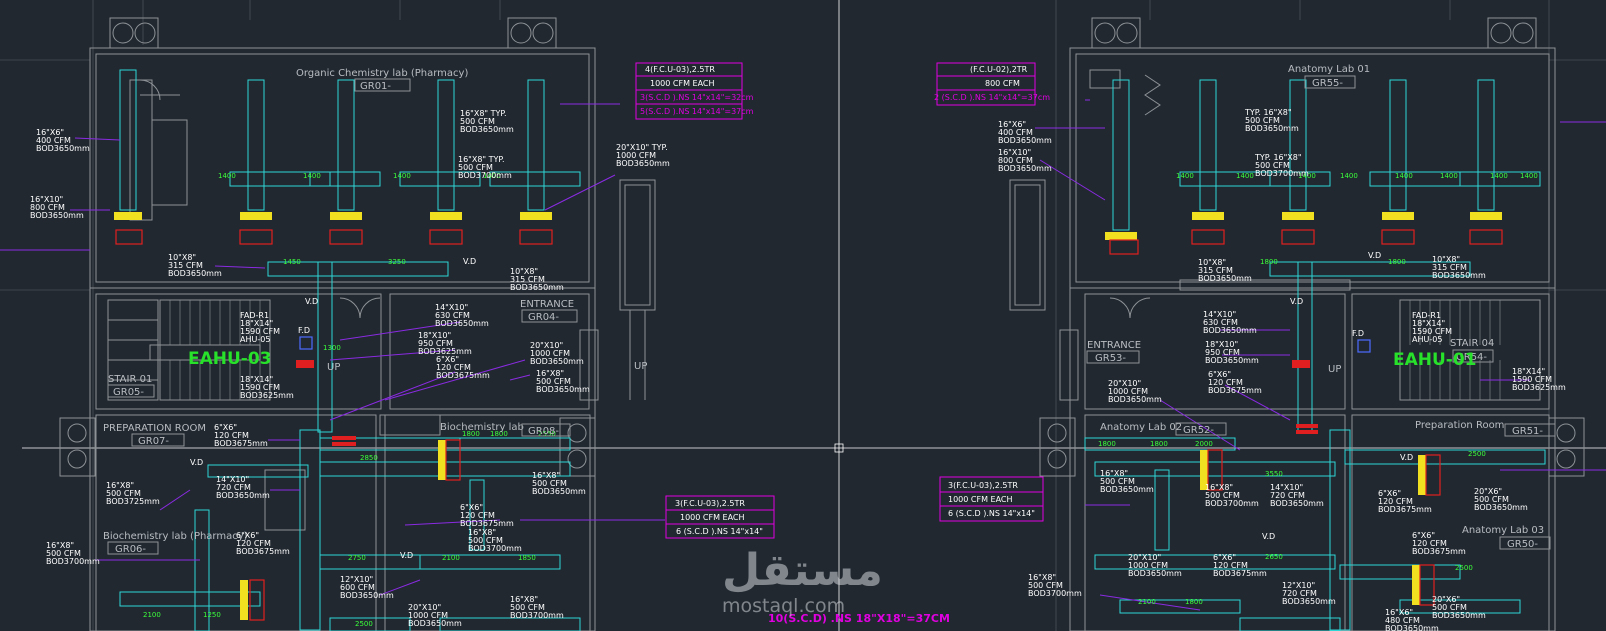  Describe the element at coordinates (445, 343) in the screenshot. I see `duct-size-label: 18"X10"950 CFMBOD3625mm` at that location.